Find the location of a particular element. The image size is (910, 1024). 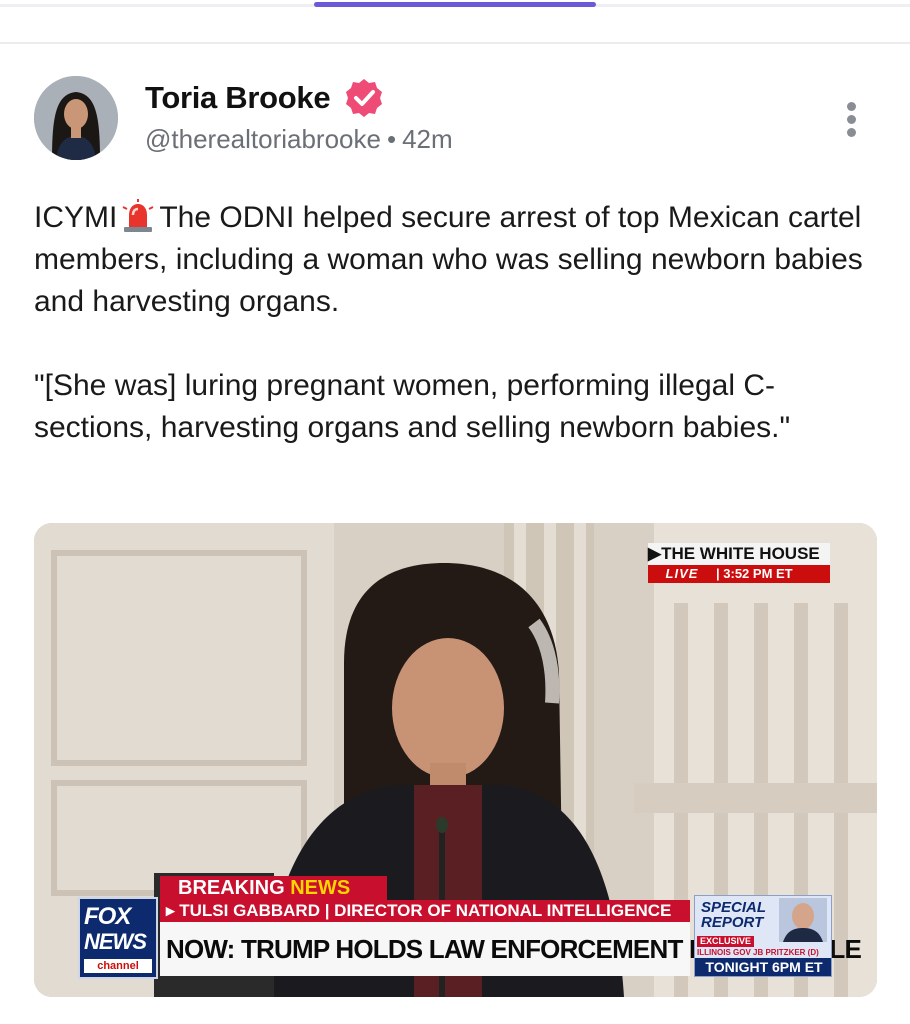

logo-channel: channel is located at coordinates (118, 966).